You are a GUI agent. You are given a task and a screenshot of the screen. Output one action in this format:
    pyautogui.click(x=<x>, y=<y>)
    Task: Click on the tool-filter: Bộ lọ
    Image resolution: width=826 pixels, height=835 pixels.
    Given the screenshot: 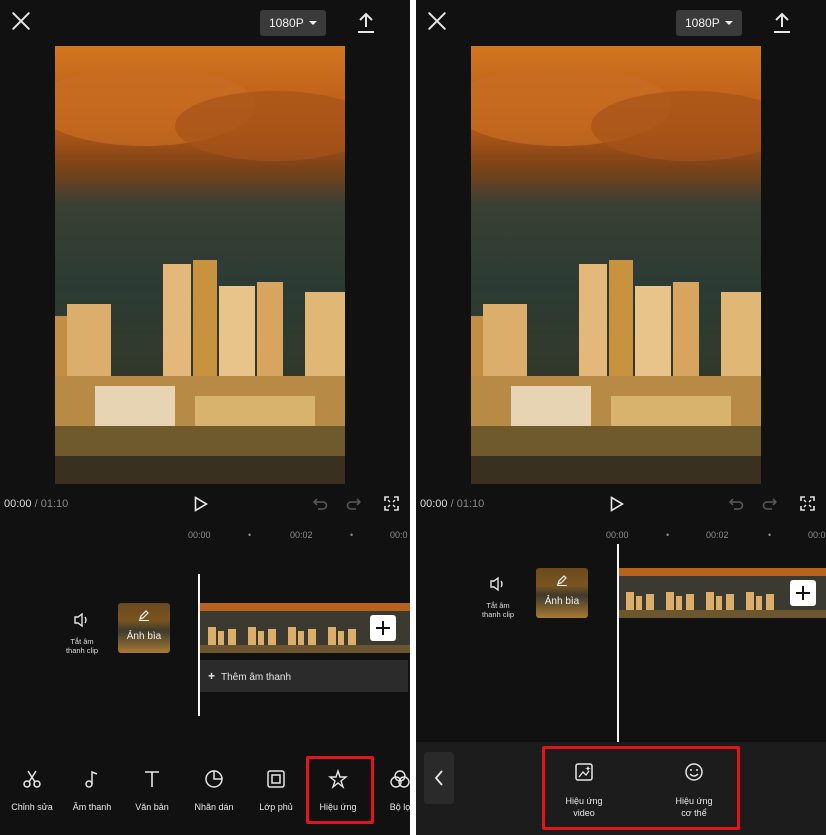 What is the action you would take?
    pyautogui.click(x=390, y=790)
    